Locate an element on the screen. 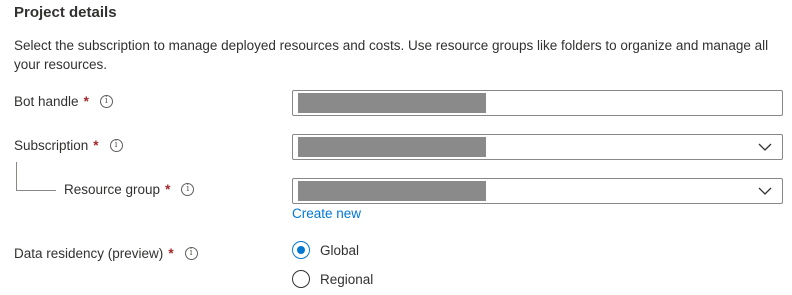  resource-group-label: Resource group is located at coordinates (112, 189).